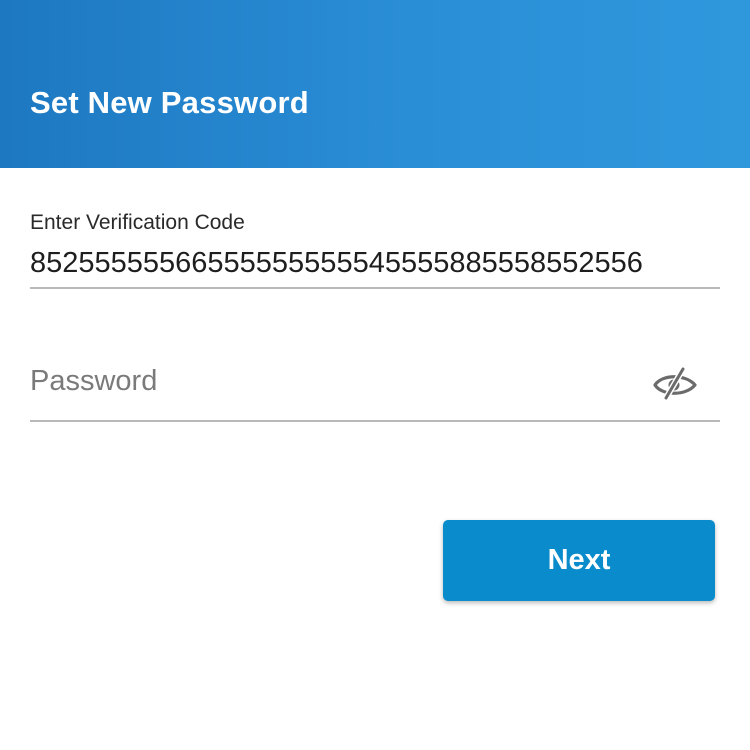 The width and height of the screenshot is (750, 750). I want to click on next-button: Next, so click(579, 560).